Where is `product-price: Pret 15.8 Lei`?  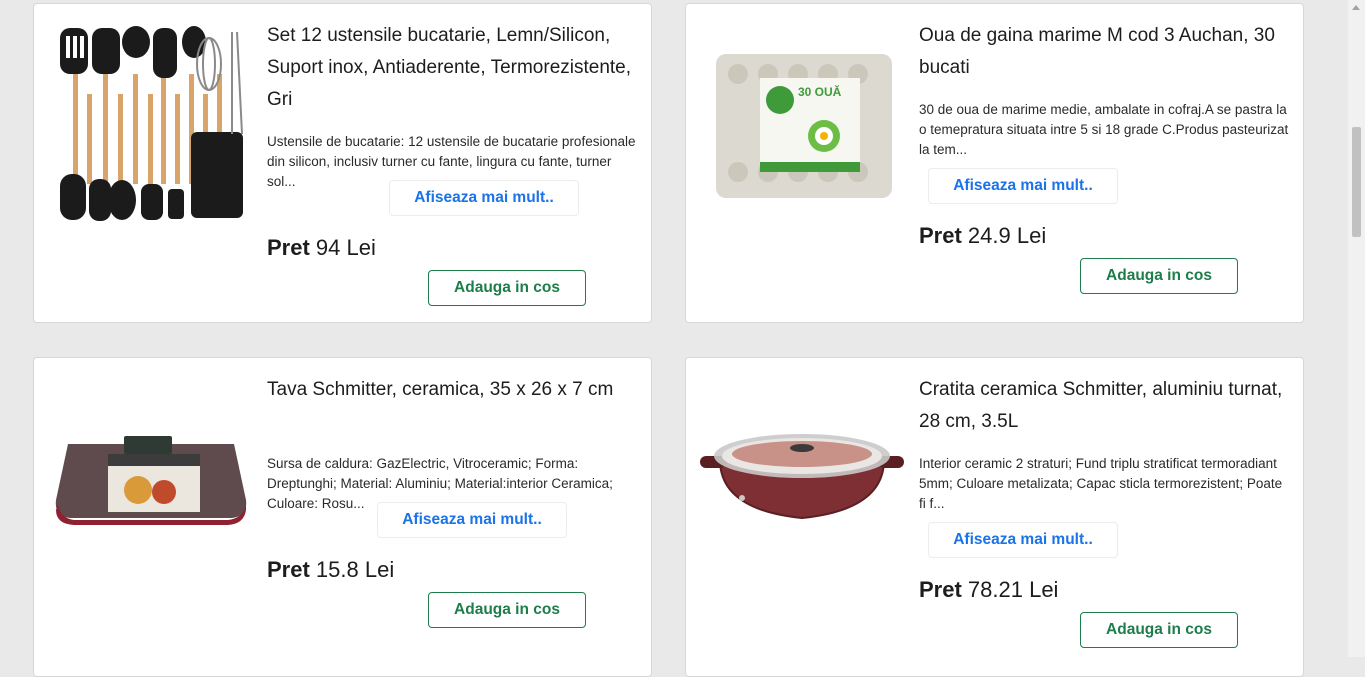
product-price: Pret 15.8 Lei is located at coordinates (330, 570).